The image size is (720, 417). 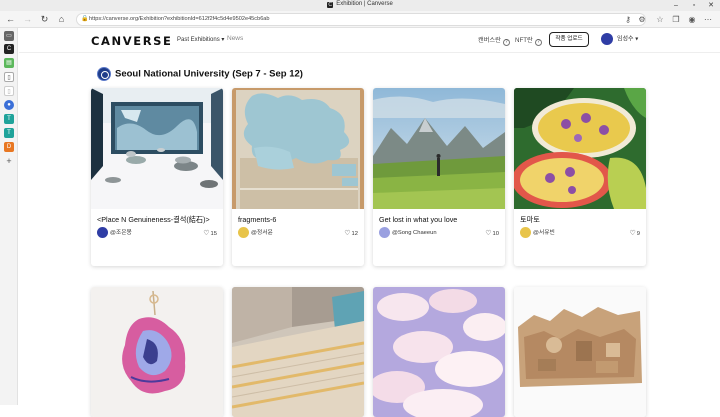 I want to click on teal-tab-icon-2: T, so click(x=9, y=133).